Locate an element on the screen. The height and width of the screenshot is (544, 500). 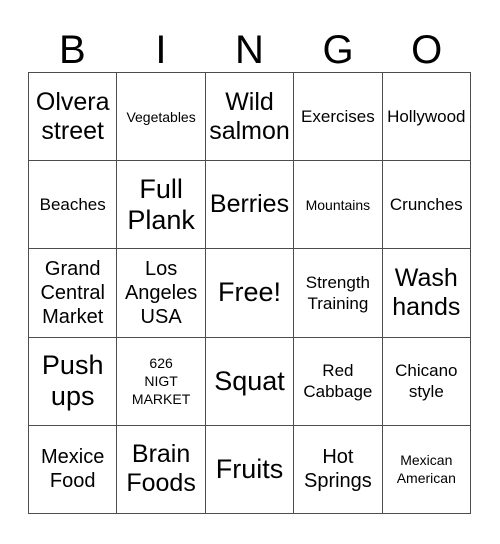
bingo-cell: Berries is located at coordinates (250, 205).